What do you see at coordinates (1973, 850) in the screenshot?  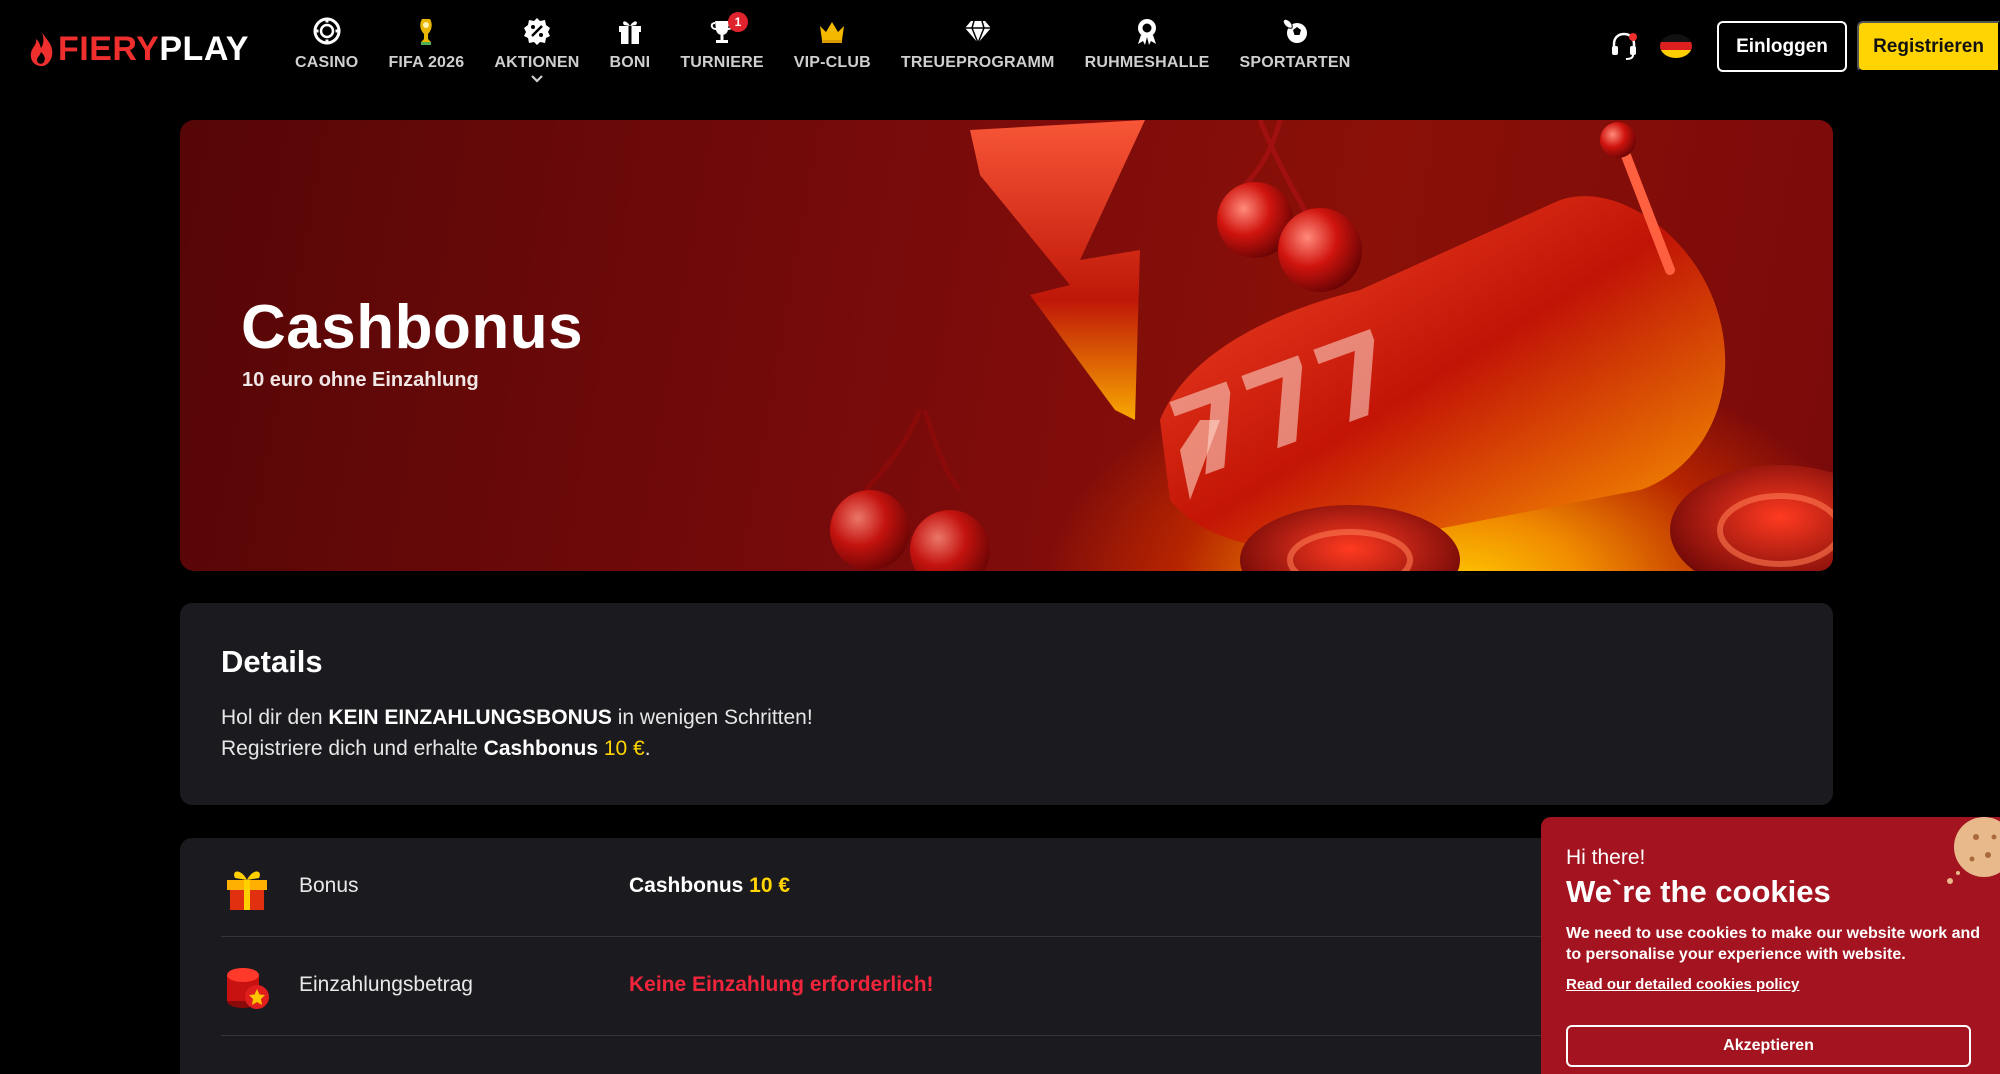 I see `cookie-icon` at bounding box center [1973, 850].